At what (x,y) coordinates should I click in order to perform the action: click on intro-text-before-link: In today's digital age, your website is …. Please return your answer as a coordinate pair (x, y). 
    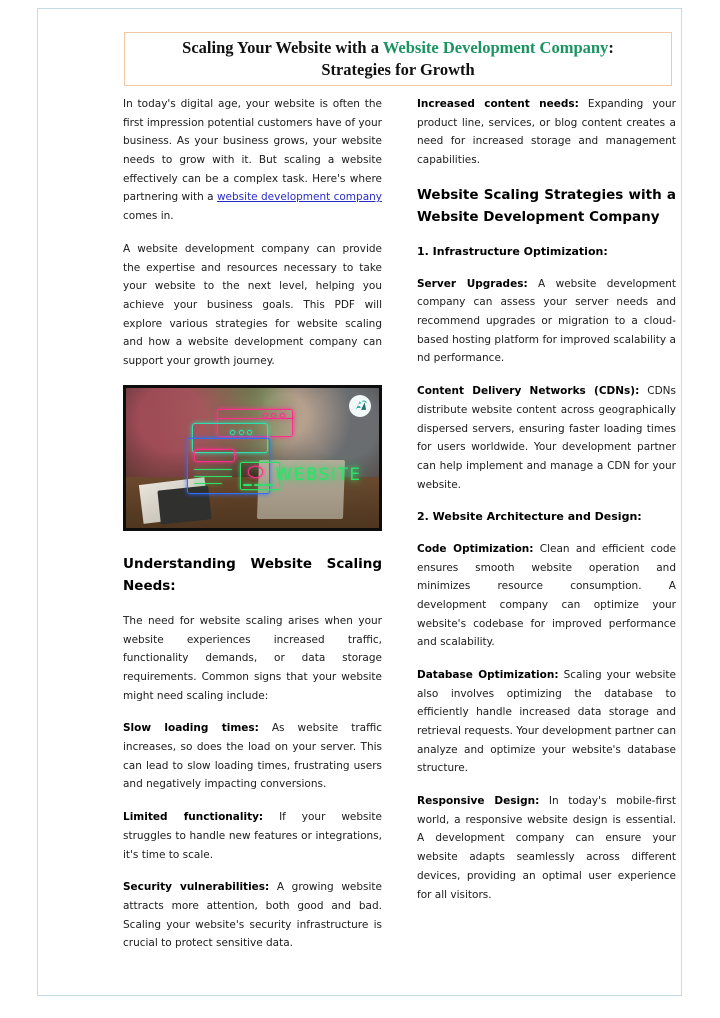
    Looking at the image, I should click on (252, 151).